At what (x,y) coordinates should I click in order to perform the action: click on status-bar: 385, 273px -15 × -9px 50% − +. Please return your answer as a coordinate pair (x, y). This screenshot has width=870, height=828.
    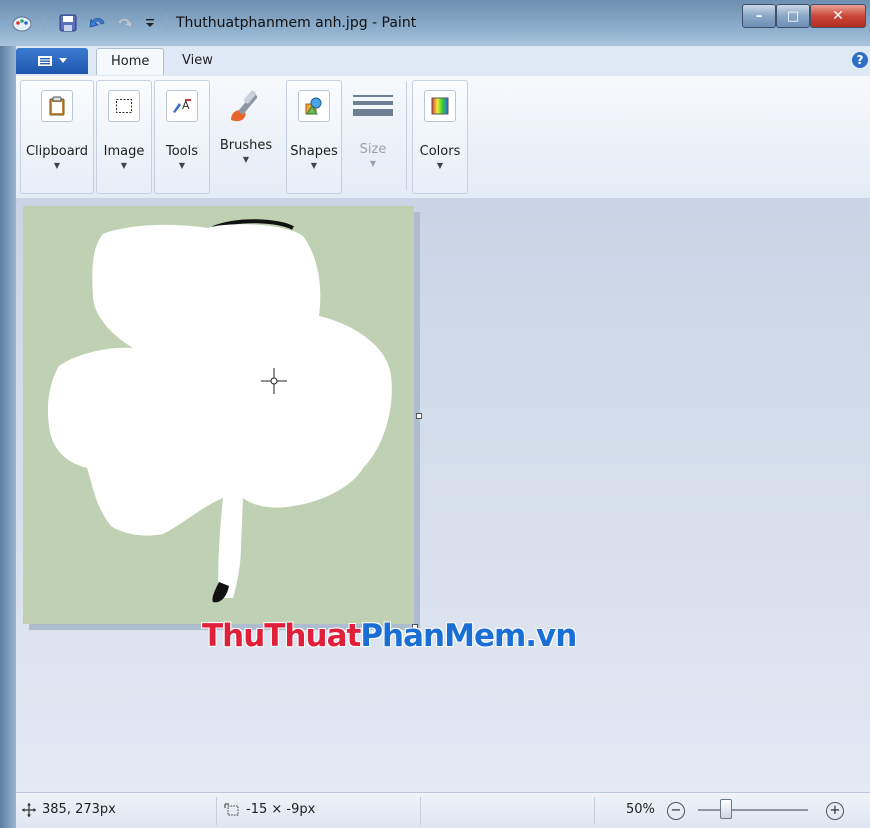
    Looking at the image, I should click on (443, 810).